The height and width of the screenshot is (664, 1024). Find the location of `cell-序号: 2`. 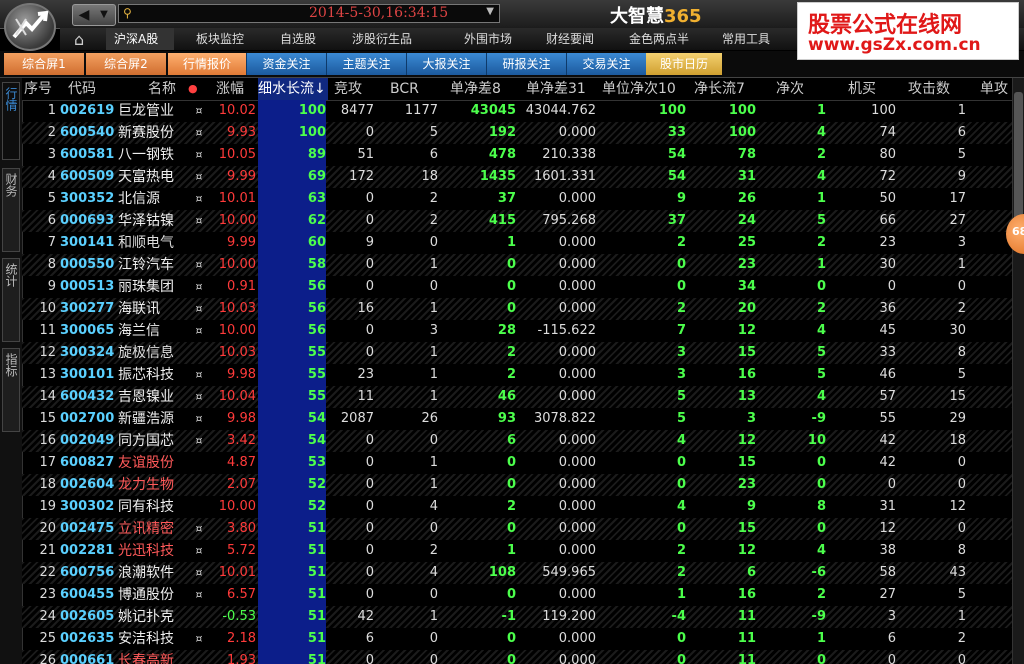

cell-序号: 2 is located at coordinates (51, 132).